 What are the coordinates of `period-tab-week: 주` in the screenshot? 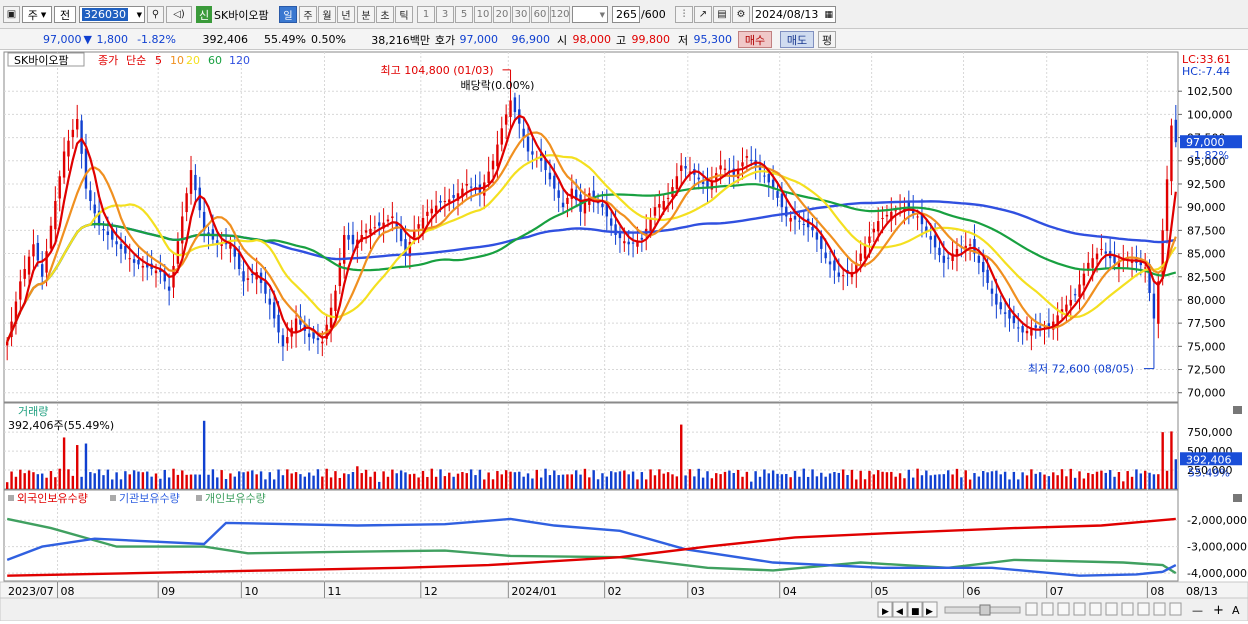 It's located at (308, 14).